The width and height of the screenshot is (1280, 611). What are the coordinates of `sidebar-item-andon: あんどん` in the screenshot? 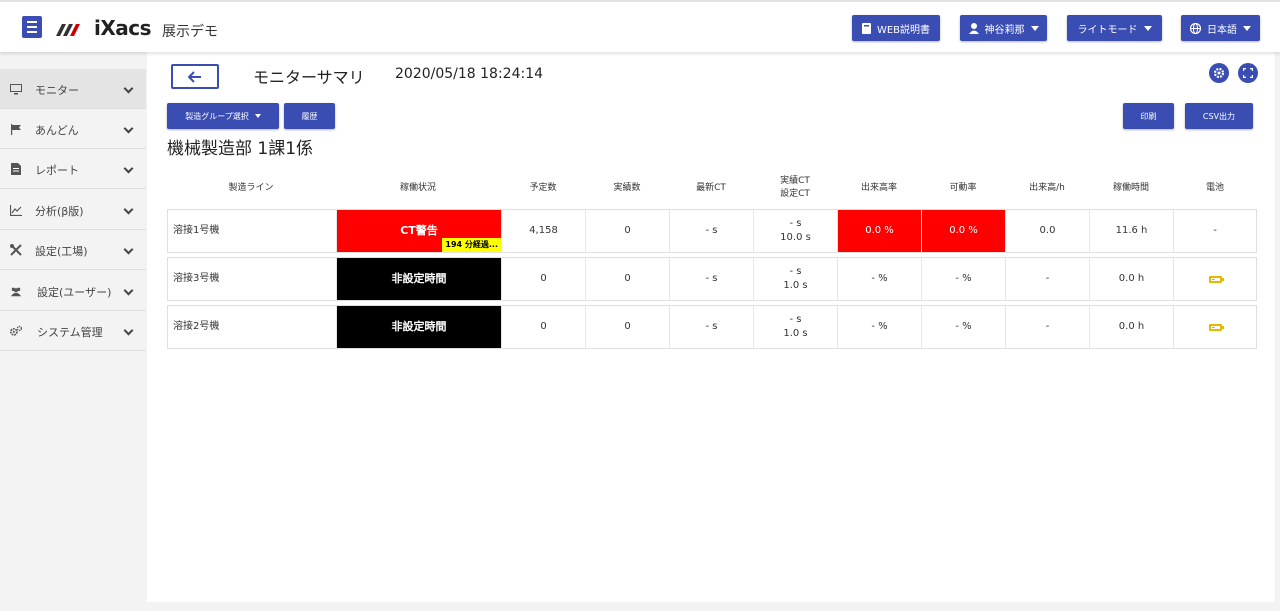 It's located at (73, 129).